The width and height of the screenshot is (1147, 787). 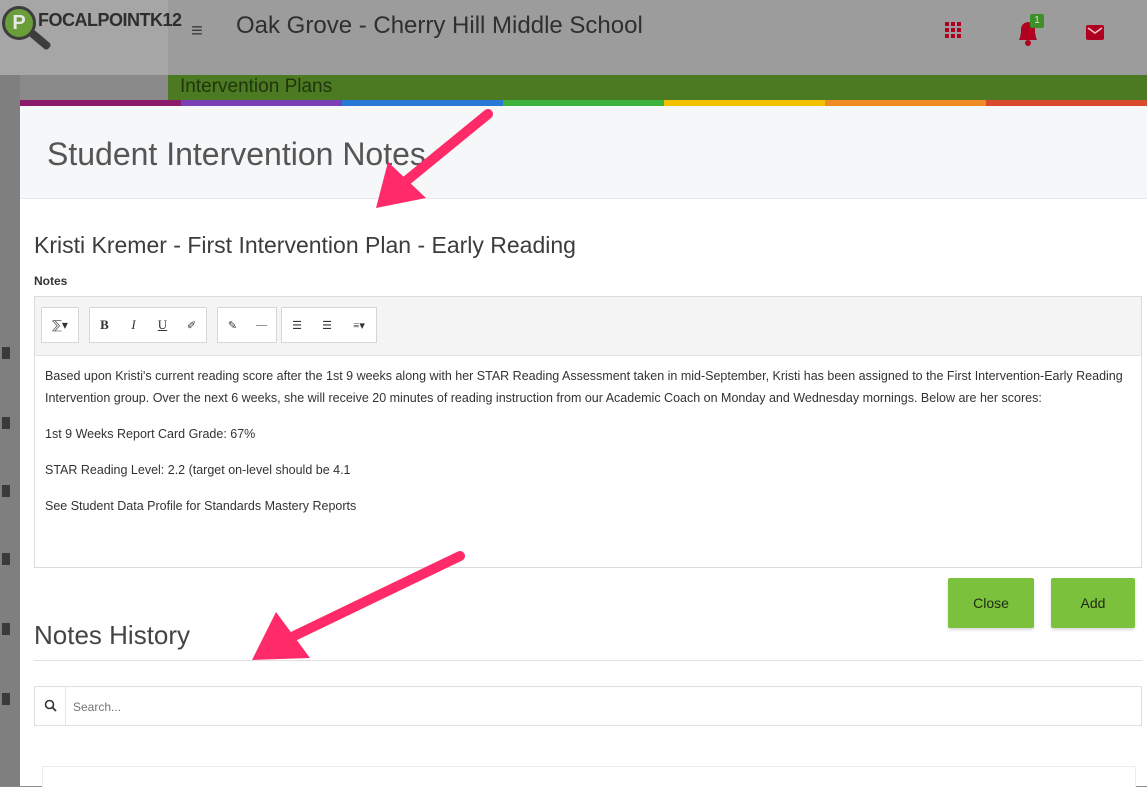 What do you see at coordinates (197, 31) in the screenshot?
I see `hamburger-icon: ≡` at bounding box center [197, 31].